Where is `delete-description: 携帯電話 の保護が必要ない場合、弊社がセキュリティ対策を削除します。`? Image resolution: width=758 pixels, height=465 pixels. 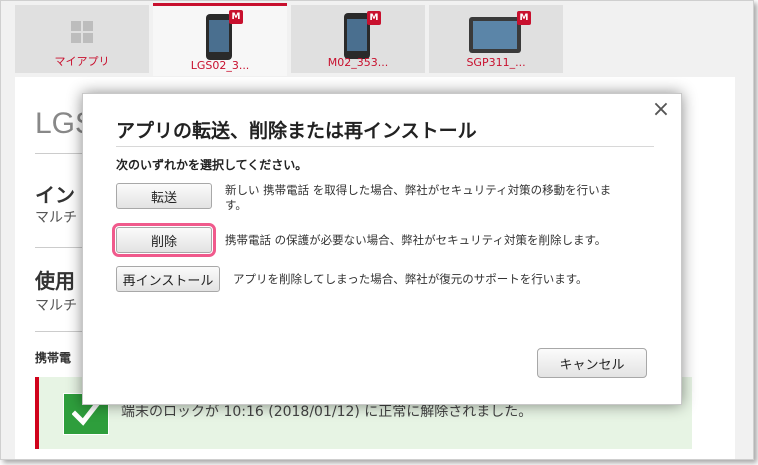 delete-description: 携帯電話 の保護が必要ない場合、弊社がセキュリティ対策を削除します。 is located at coordinates (416, 240).